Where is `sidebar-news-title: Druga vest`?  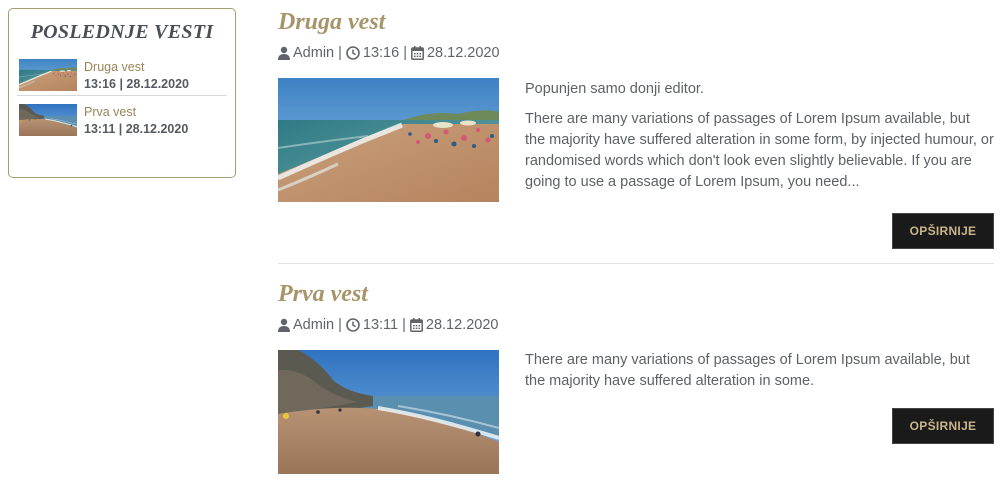 sidebar-news-title: Druga vest is located at coordinates (136, 67).